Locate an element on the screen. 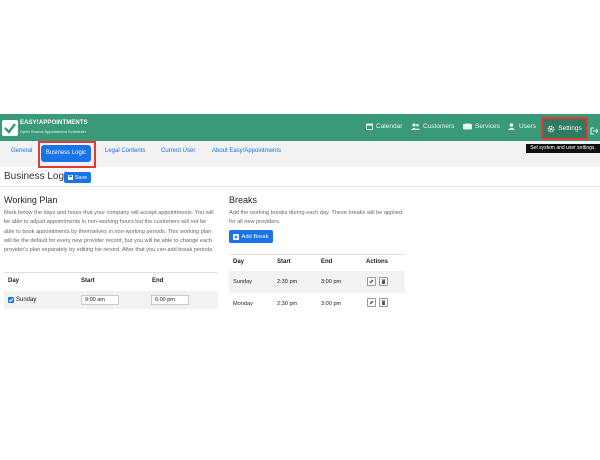 This screenshot has height=460, width=600. settings-tooltip: Set system and user settings. is located at coordinates (563, 148).